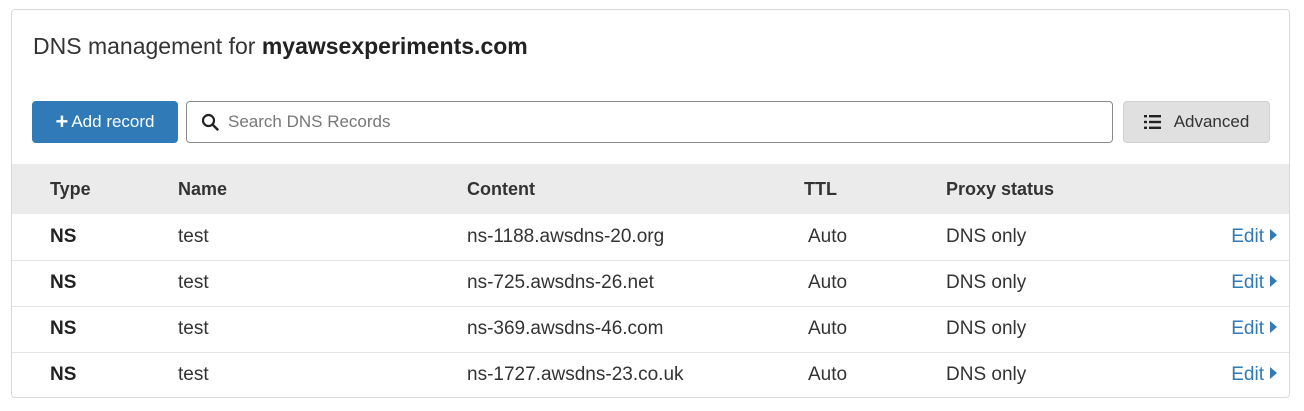 The image size is (1304, 411). Describe the element at coordinates (62, 121) in the screenshot. I see `plus-icon: +` at that location.